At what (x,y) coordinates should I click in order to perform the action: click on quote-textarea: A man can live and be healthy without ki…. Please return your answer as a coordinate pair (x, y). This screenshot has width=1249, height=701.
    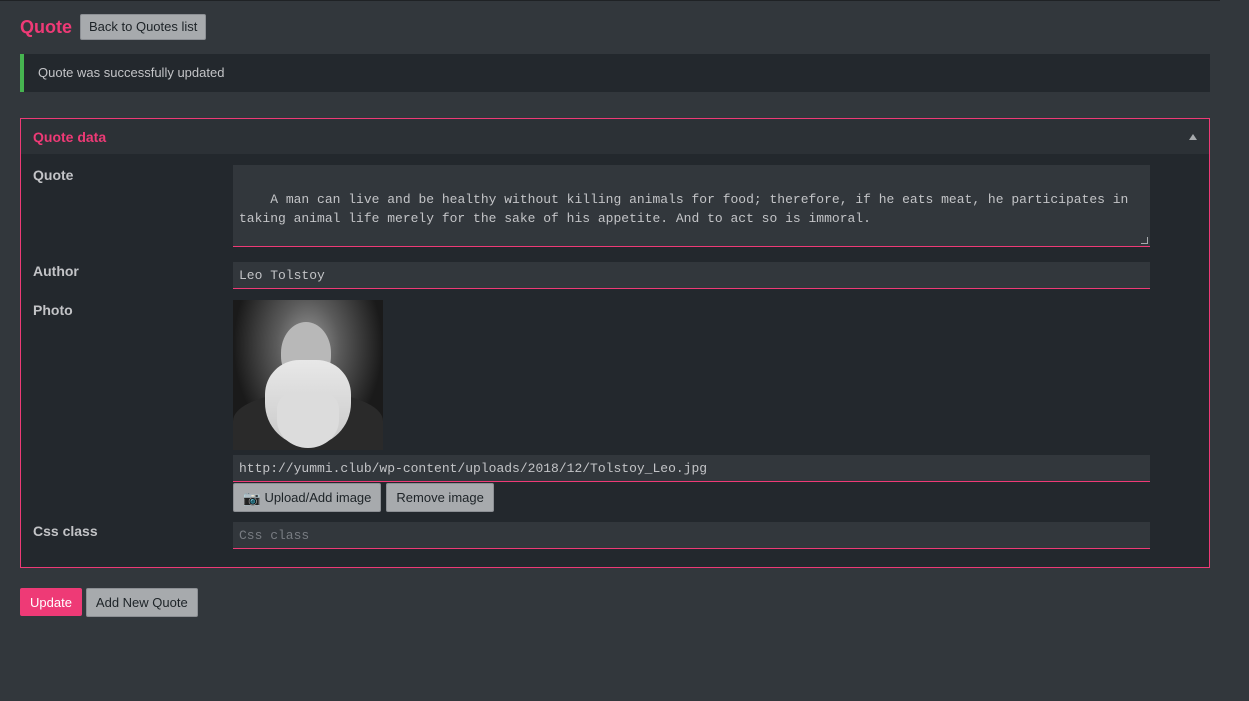
    Looking at the image, I should click on (691, 206).